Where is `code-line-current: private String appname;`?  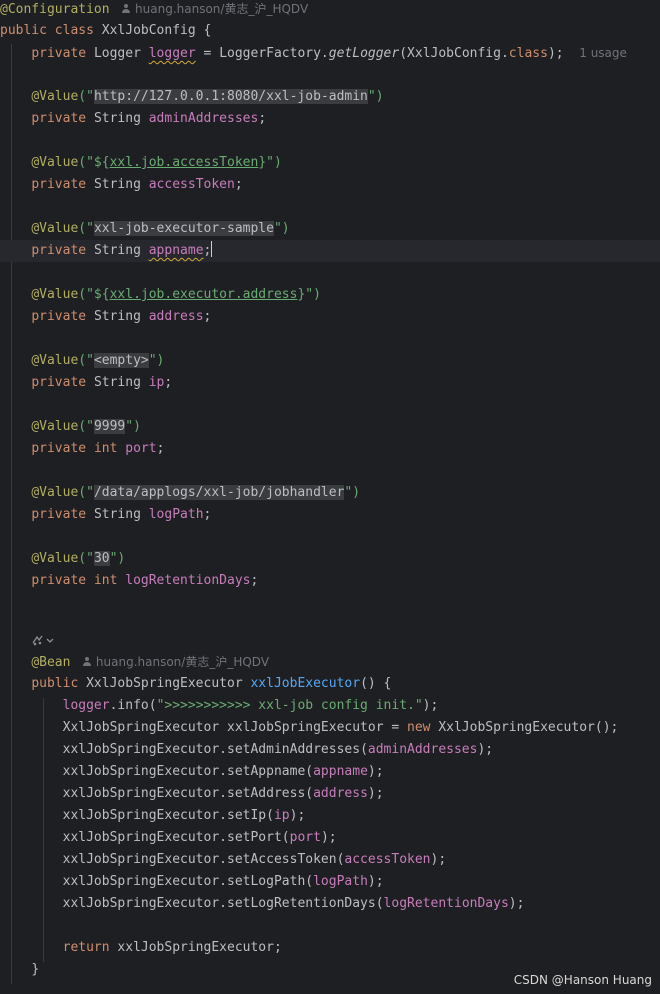
code-line-current: private String appname; is located at coordinates (330, 251).